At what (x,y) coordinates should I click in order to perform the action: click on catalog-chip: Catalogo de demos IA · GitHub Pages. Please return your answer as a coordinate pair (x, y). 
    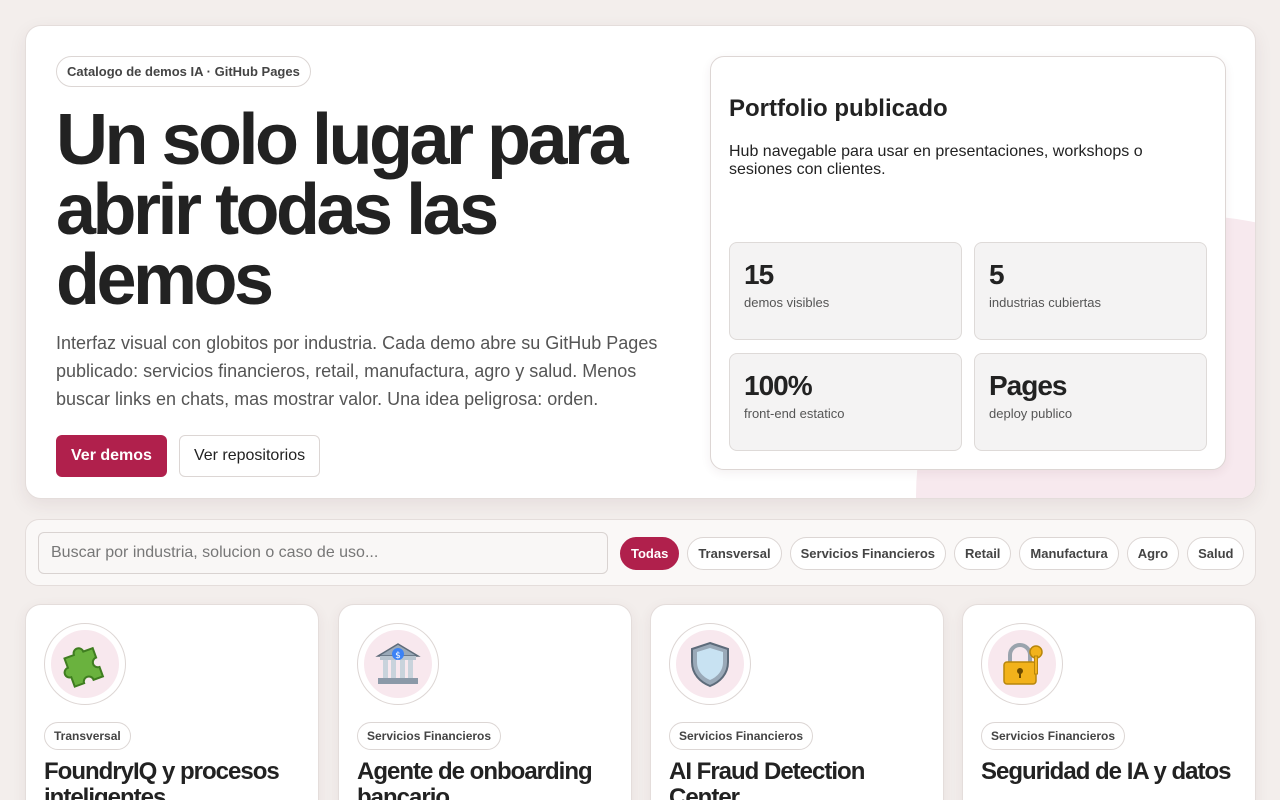
    Looking at the image, I should click on (183, 71).